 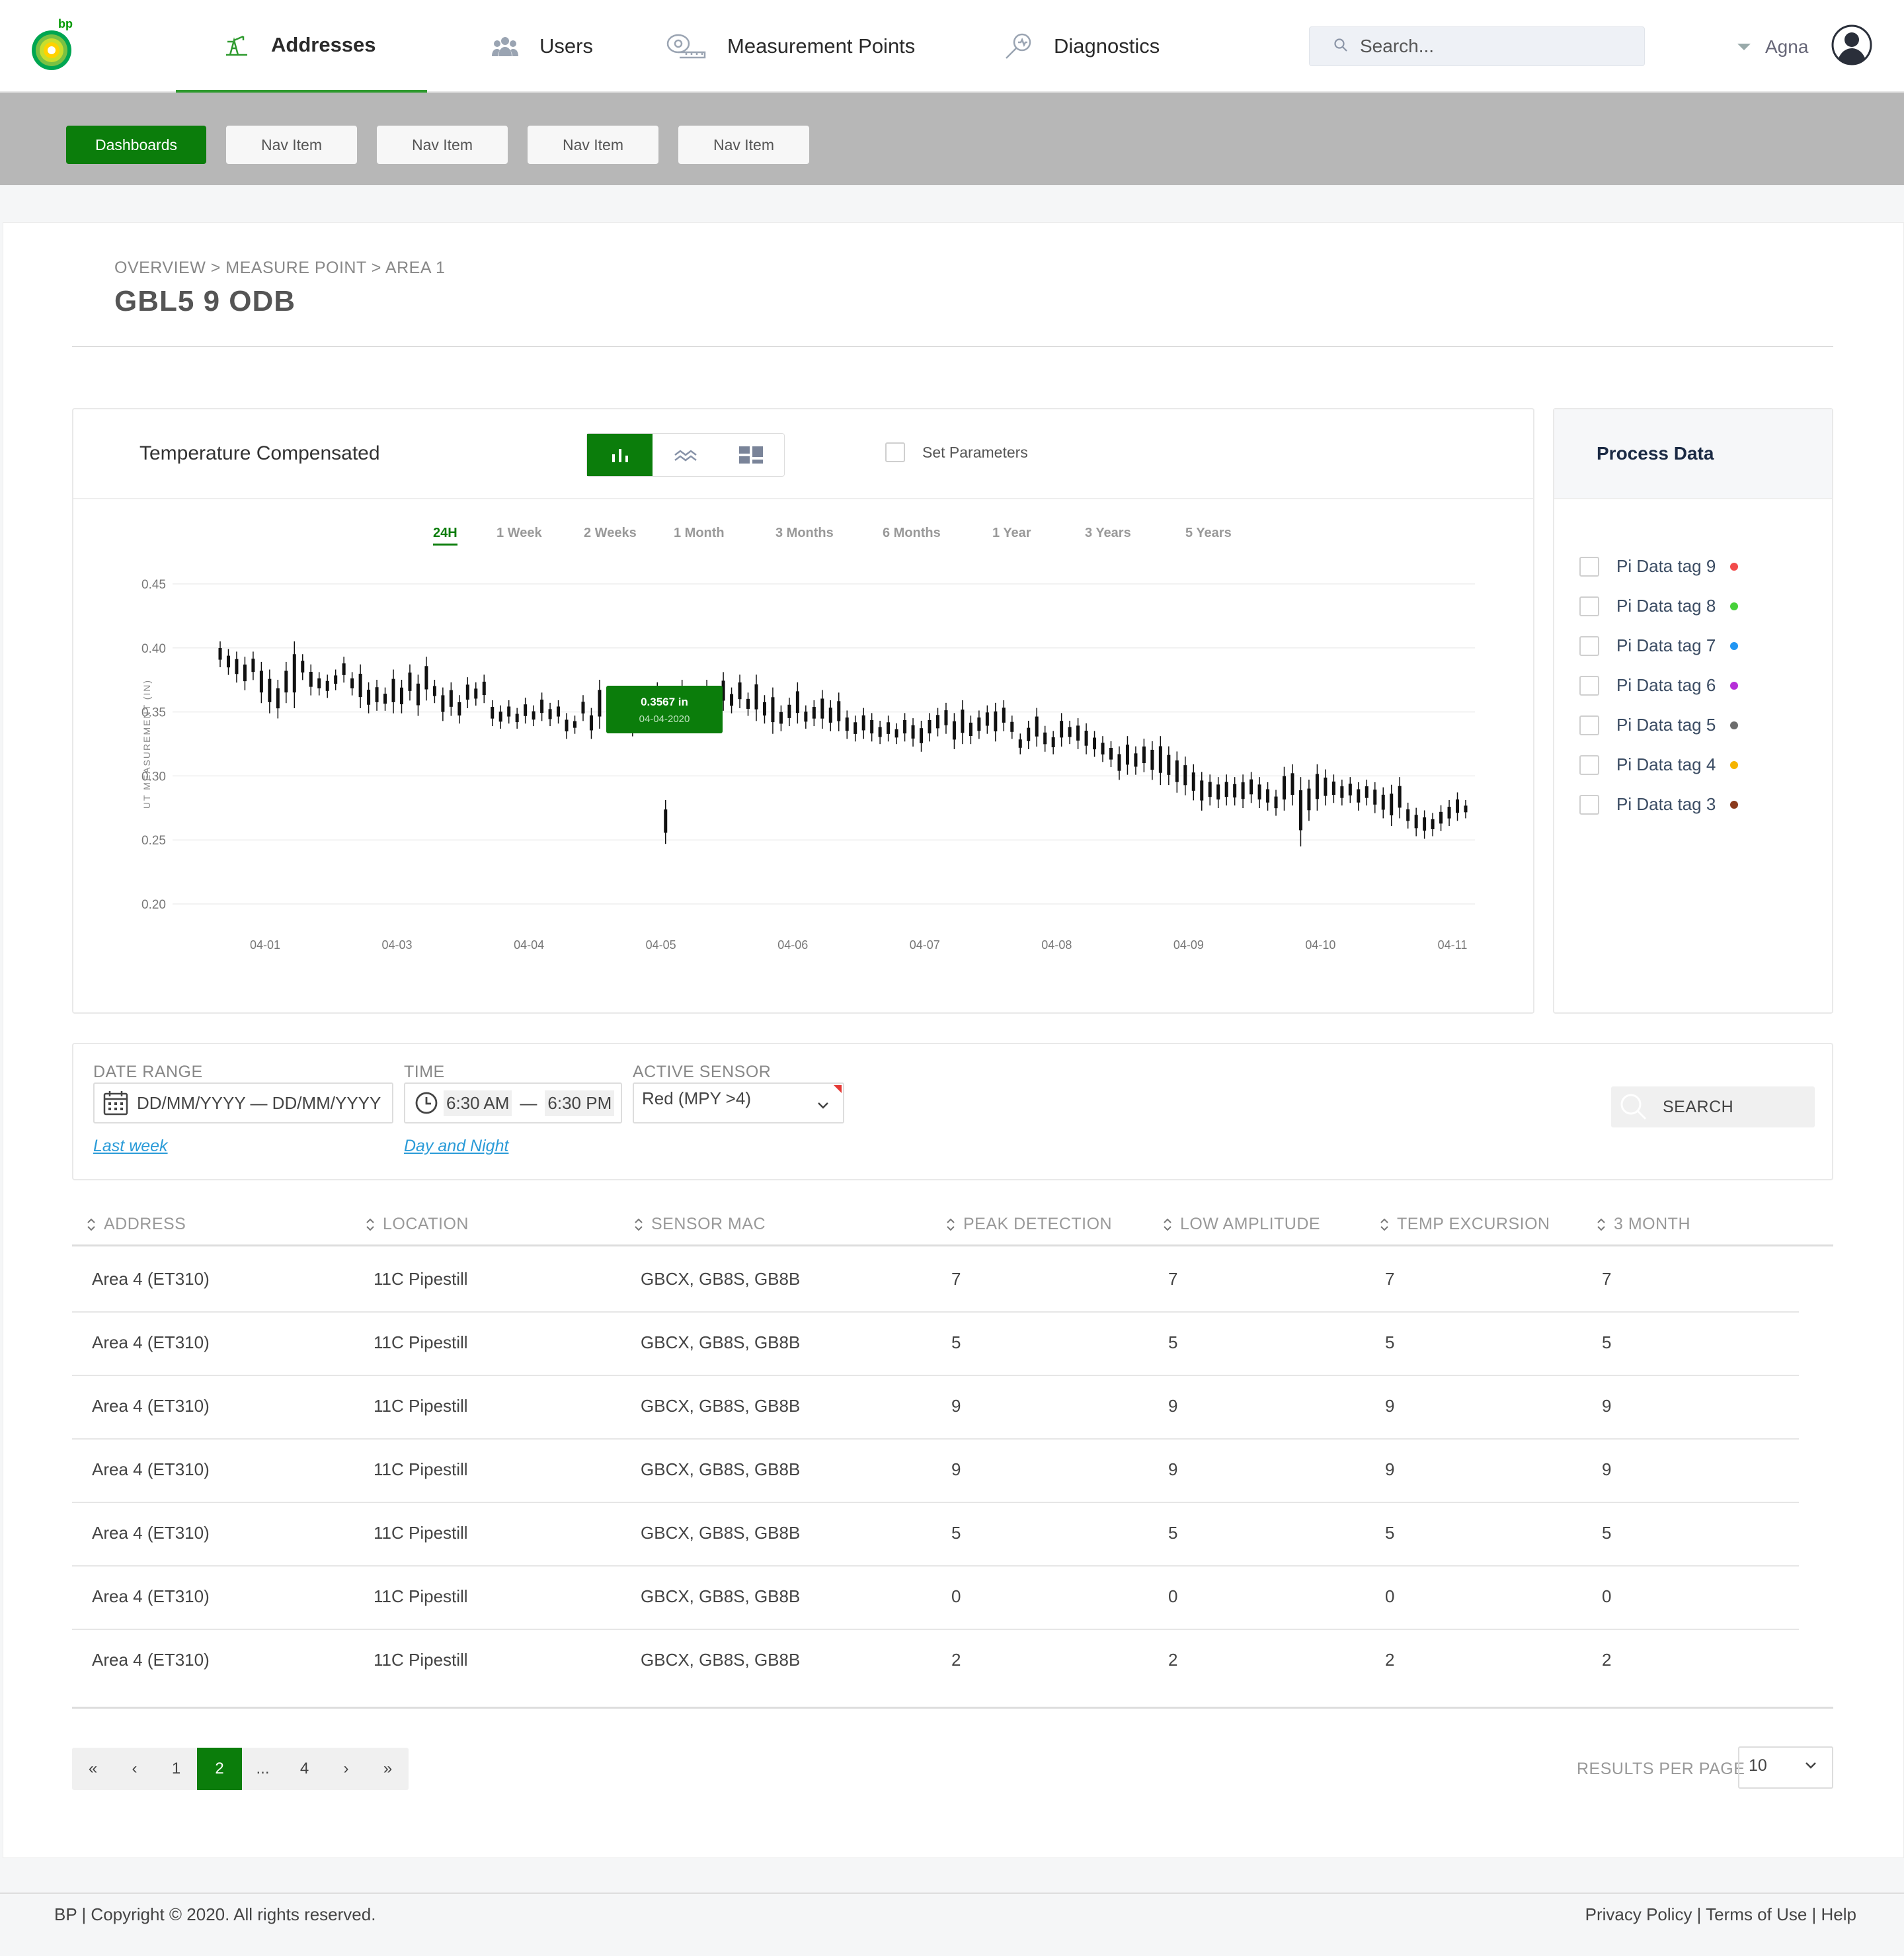 What do you see at coordinates (700, 1224) in the screenshot?
I see `column-header-sensor-mac: SENSOR MAC` at bounding box center [700, 1224].